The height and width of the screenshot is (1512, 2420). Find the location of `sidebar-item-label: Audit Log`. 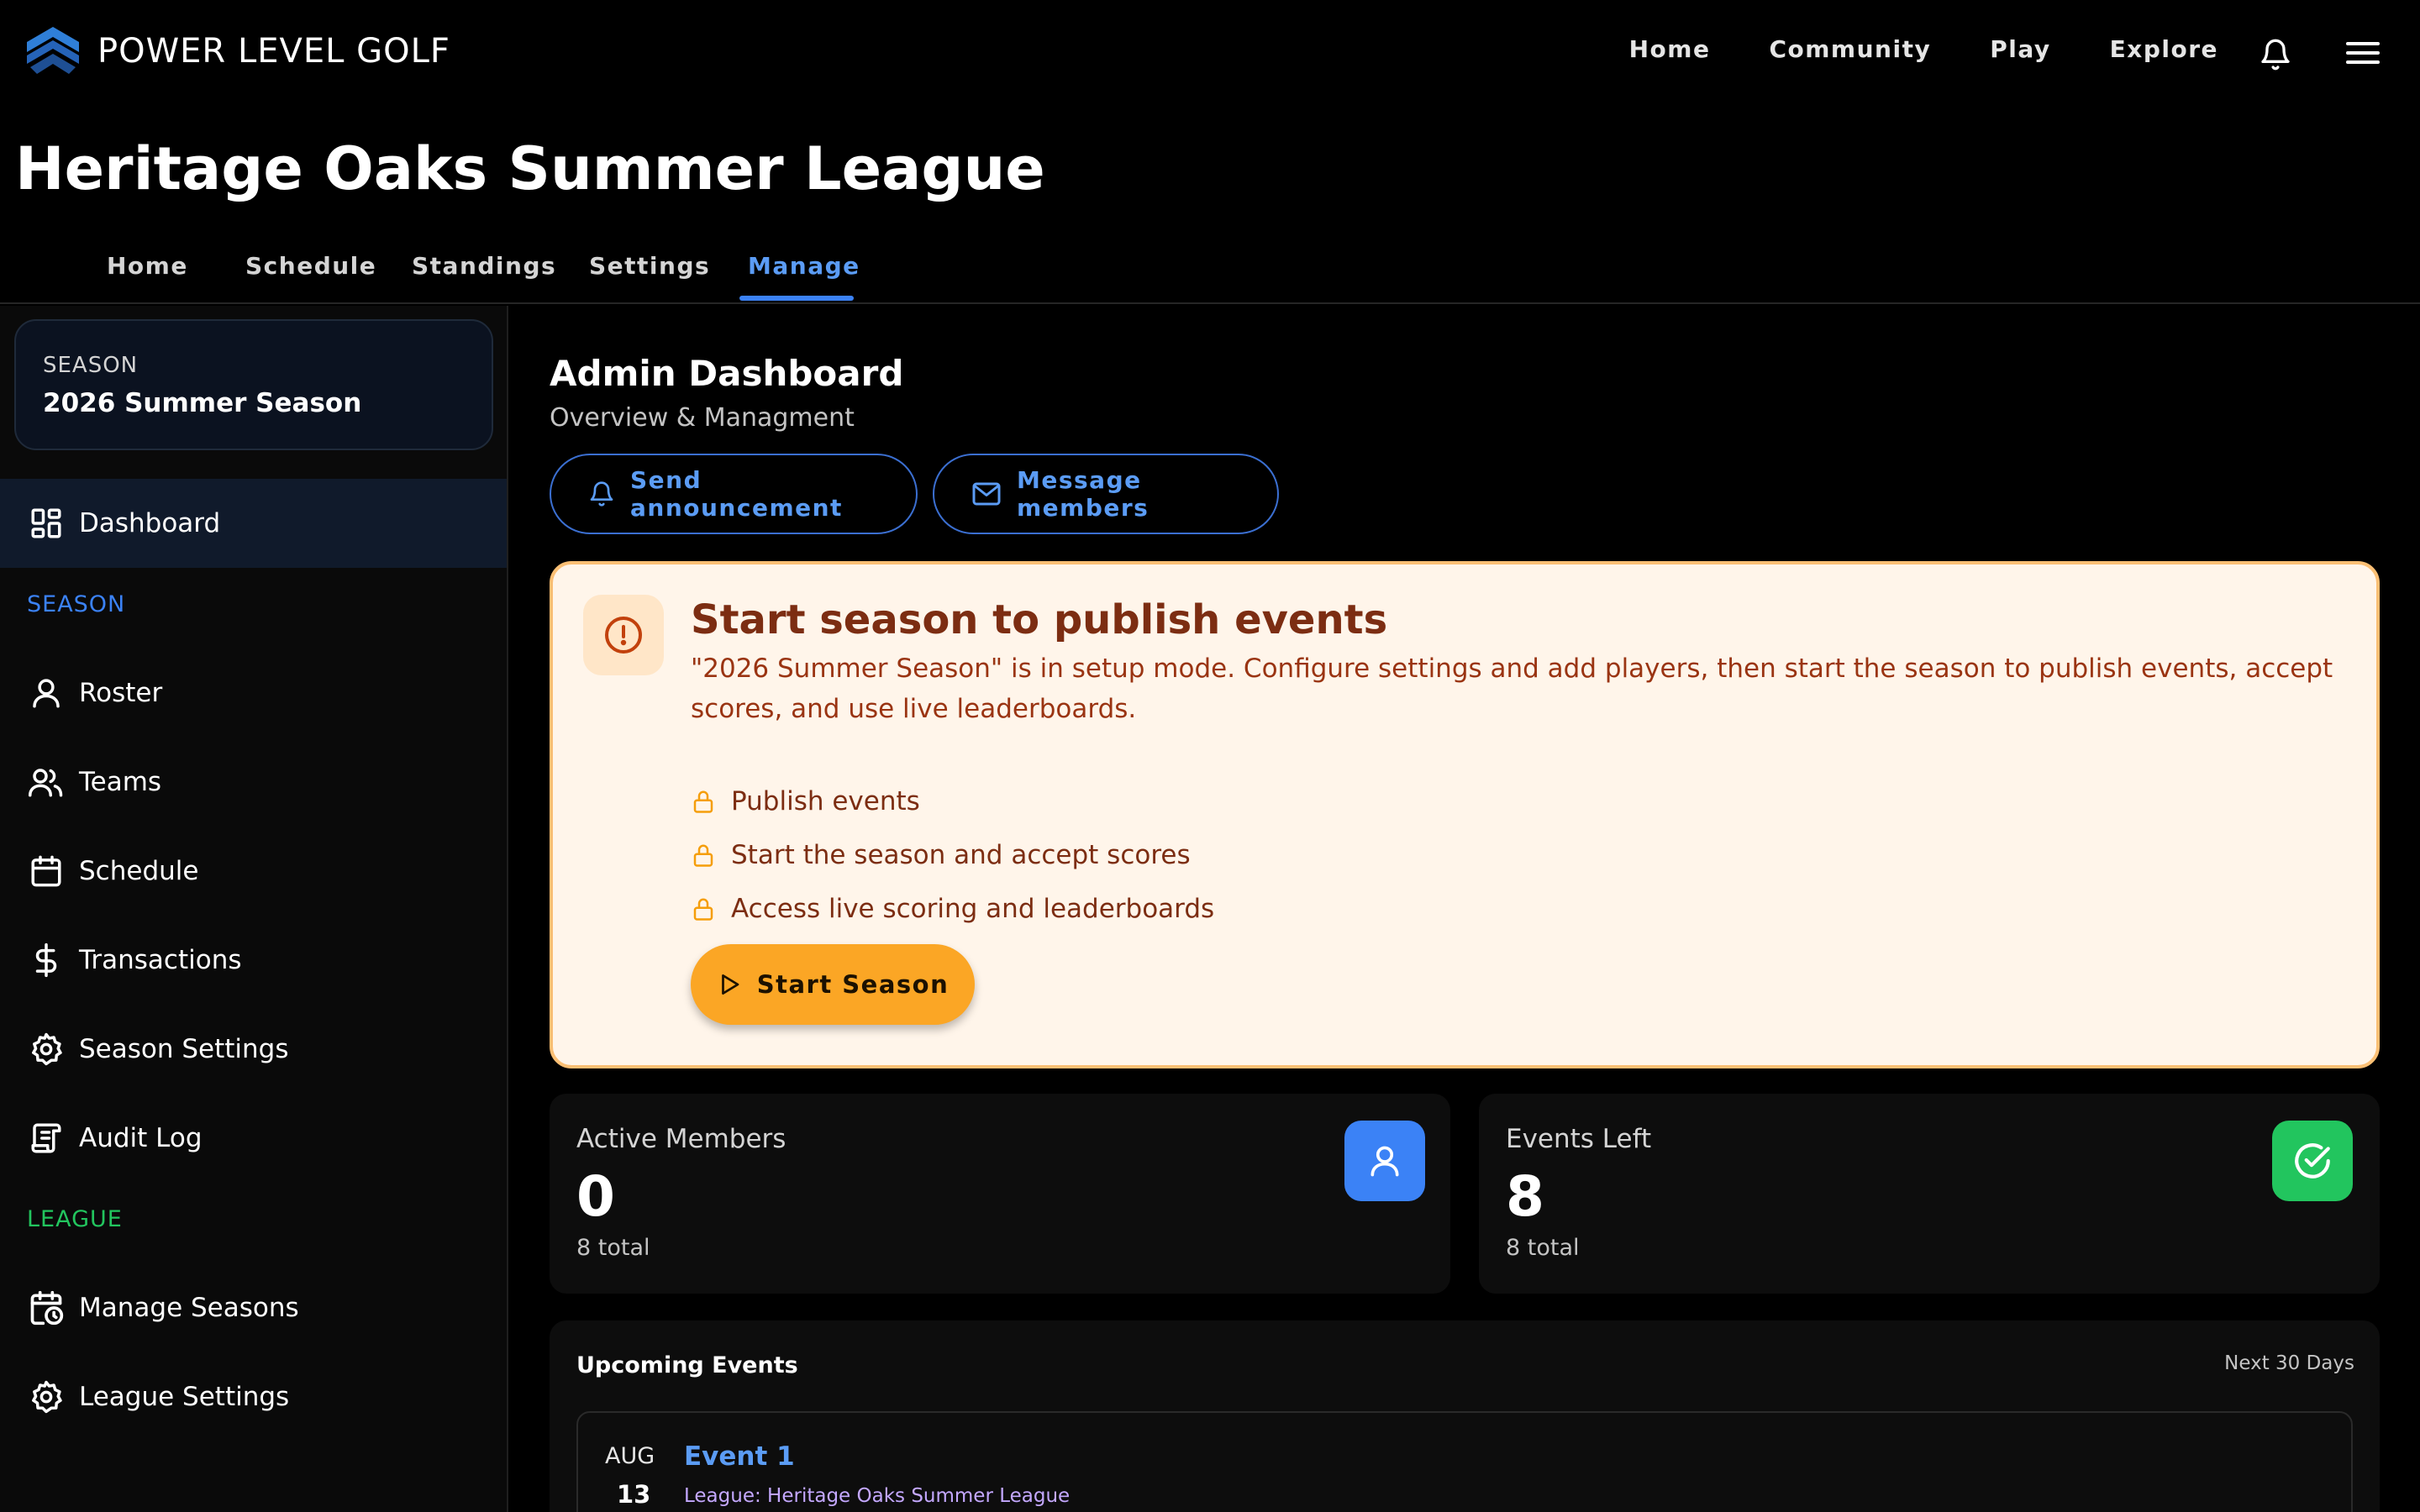

sidebar-item-label: Audit Log is located at coordinates (141, 1138).